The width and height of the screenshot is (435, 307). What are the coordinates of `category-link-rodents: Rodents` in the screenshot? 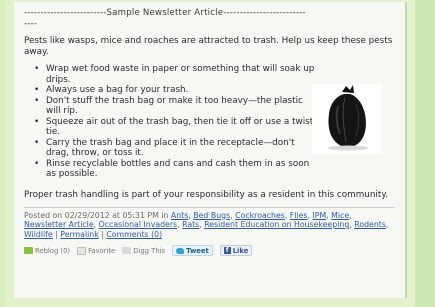 It's located at (370, 224).